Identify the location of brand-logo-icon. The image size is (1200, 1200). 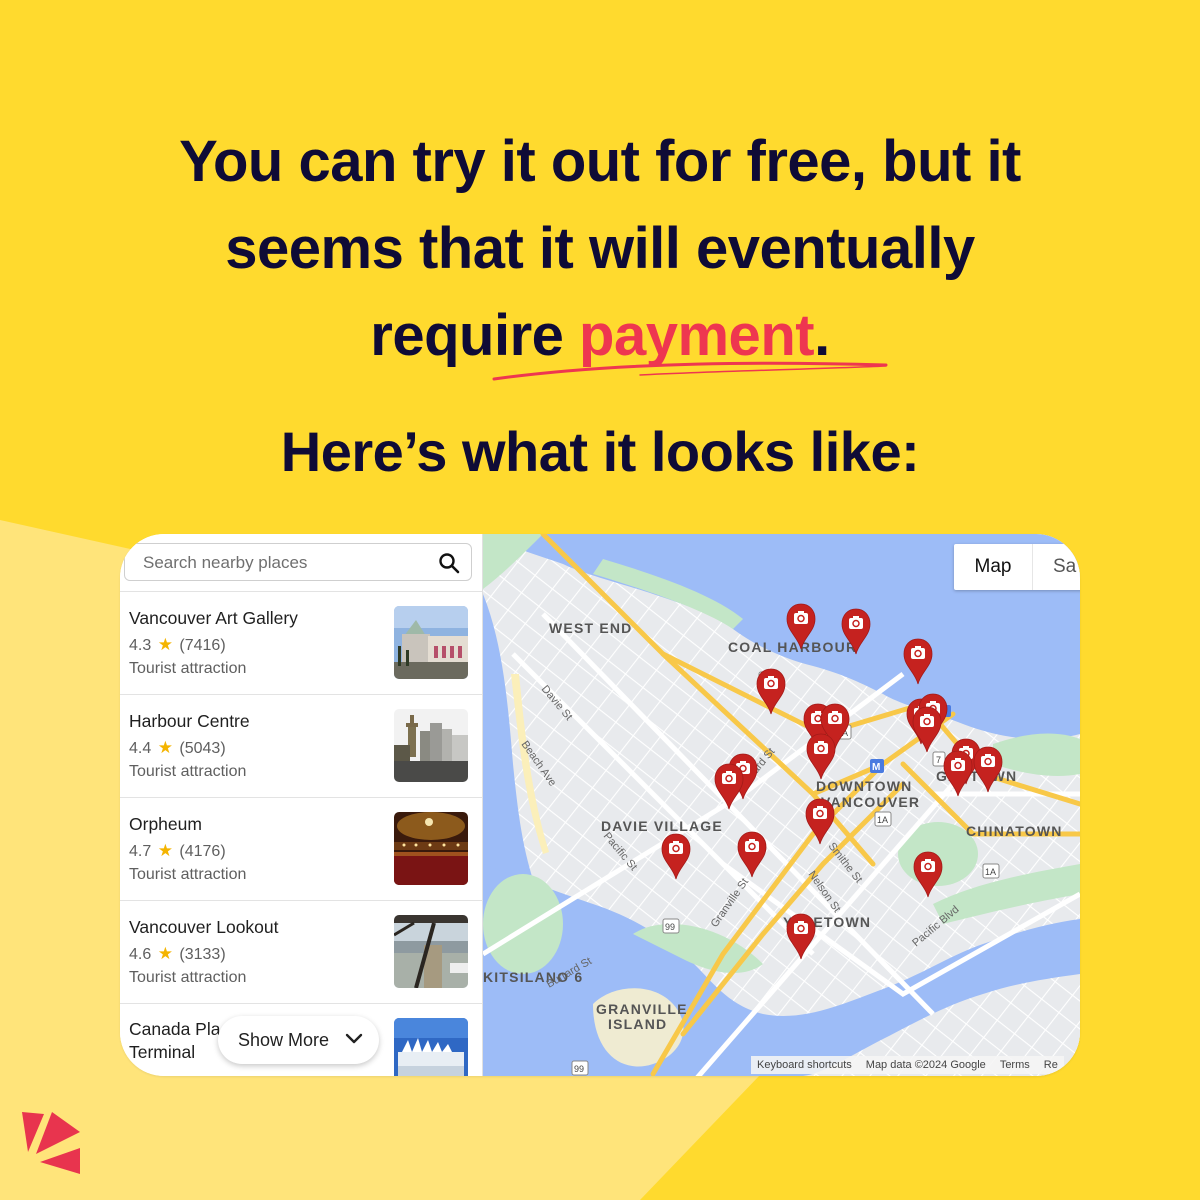
(51, 1143).